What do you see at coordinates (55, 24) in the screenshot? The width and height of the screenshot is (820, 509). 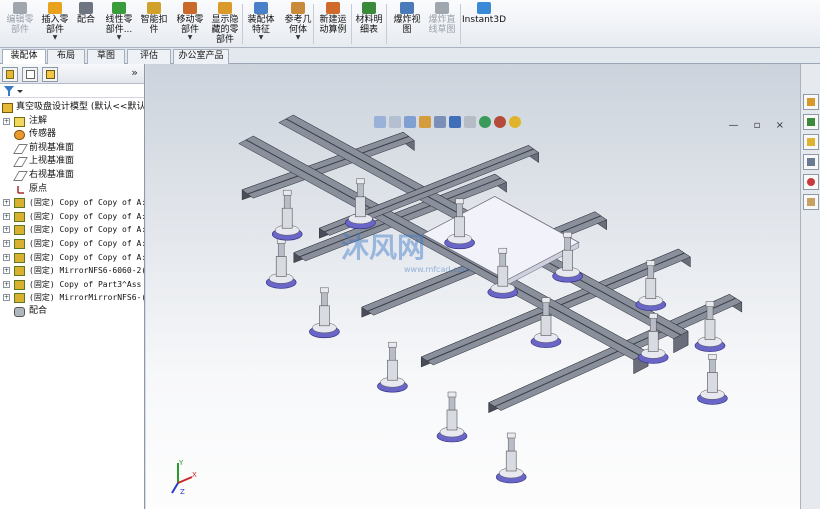 I see `toolbar-button-1: 插入零 部件 ▼` at bounding box center [55, 24].